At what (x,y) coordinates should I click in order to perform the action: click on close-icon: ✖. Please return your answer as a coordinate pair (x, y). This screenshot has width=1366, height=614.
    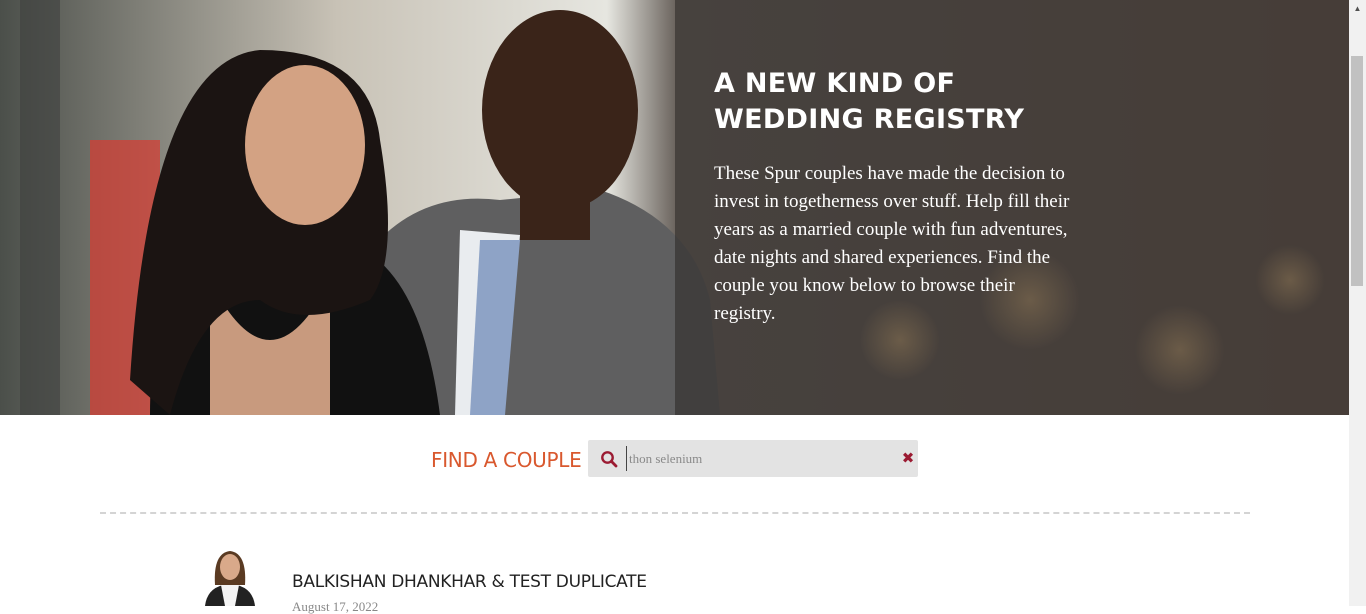
    Looking at the image, I should click on (908, 458).